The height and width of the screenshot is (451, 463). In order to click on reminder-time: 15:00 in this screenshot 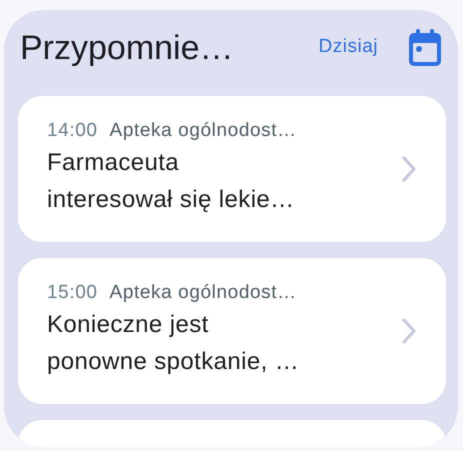, I will do `click(72, 293)`.